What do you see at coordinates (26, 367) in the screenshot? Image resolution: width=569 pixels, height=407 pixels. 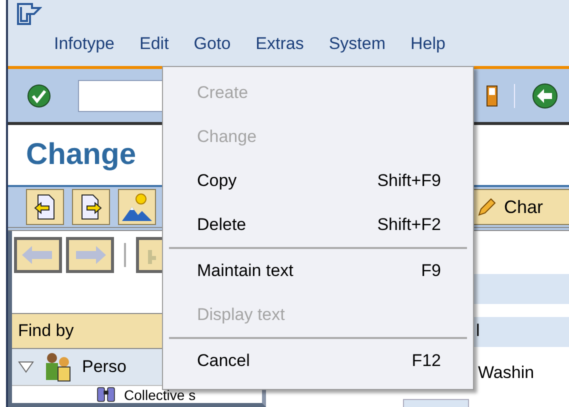 I see `collapse-icon` at bounding box center [26, 367].